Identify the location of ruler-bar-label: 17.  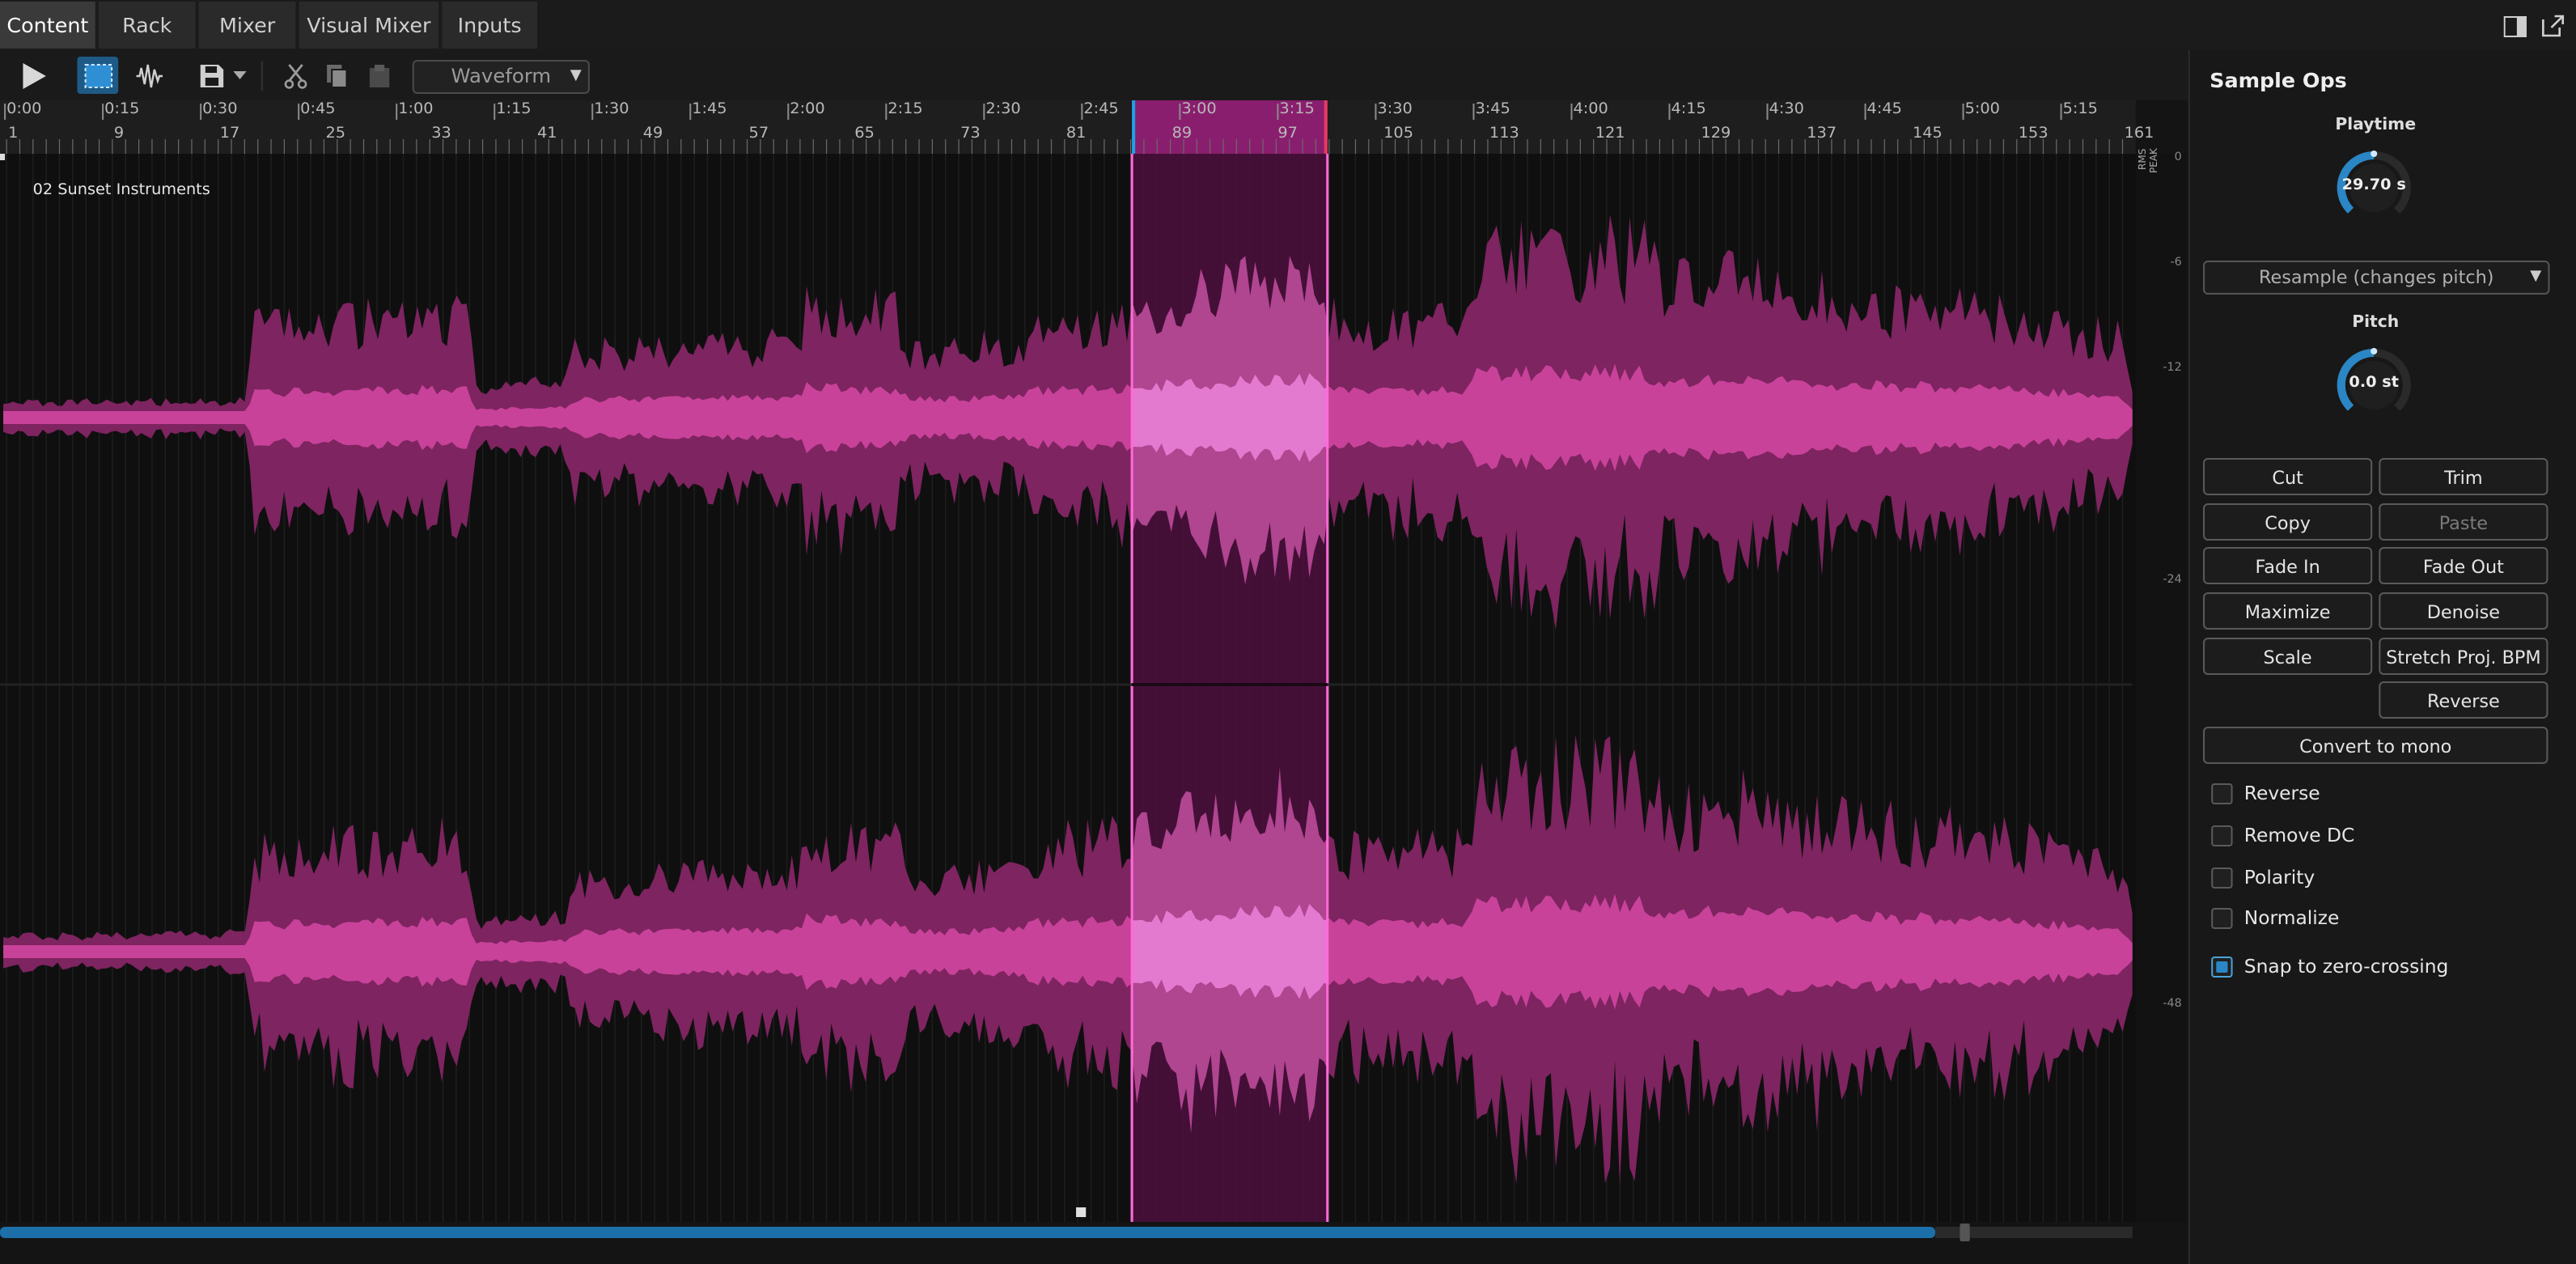
(229, 133).